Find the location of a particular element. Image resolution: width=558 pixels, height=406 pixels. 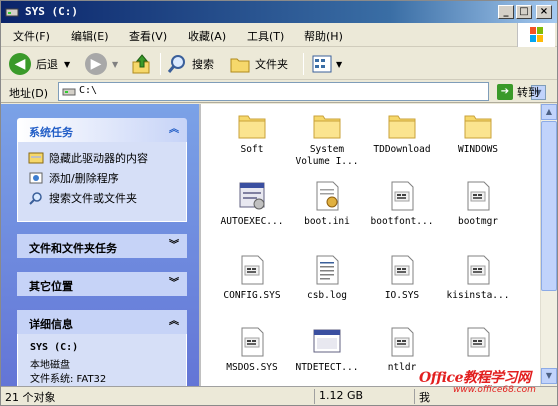

search-button: 搜索 is located at coordinates (190, 64).